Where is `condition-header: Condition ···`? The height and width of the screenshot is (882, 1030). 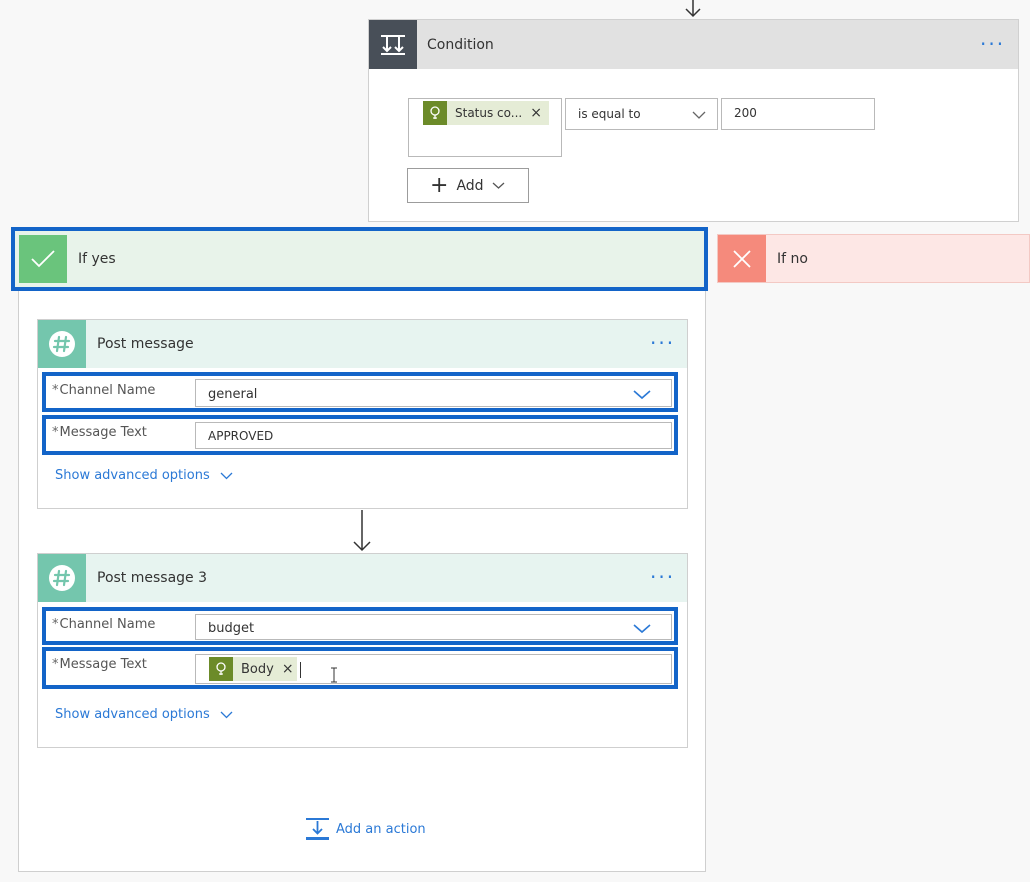 condition-header: Condition ··· is located at coordinates (693, 44).